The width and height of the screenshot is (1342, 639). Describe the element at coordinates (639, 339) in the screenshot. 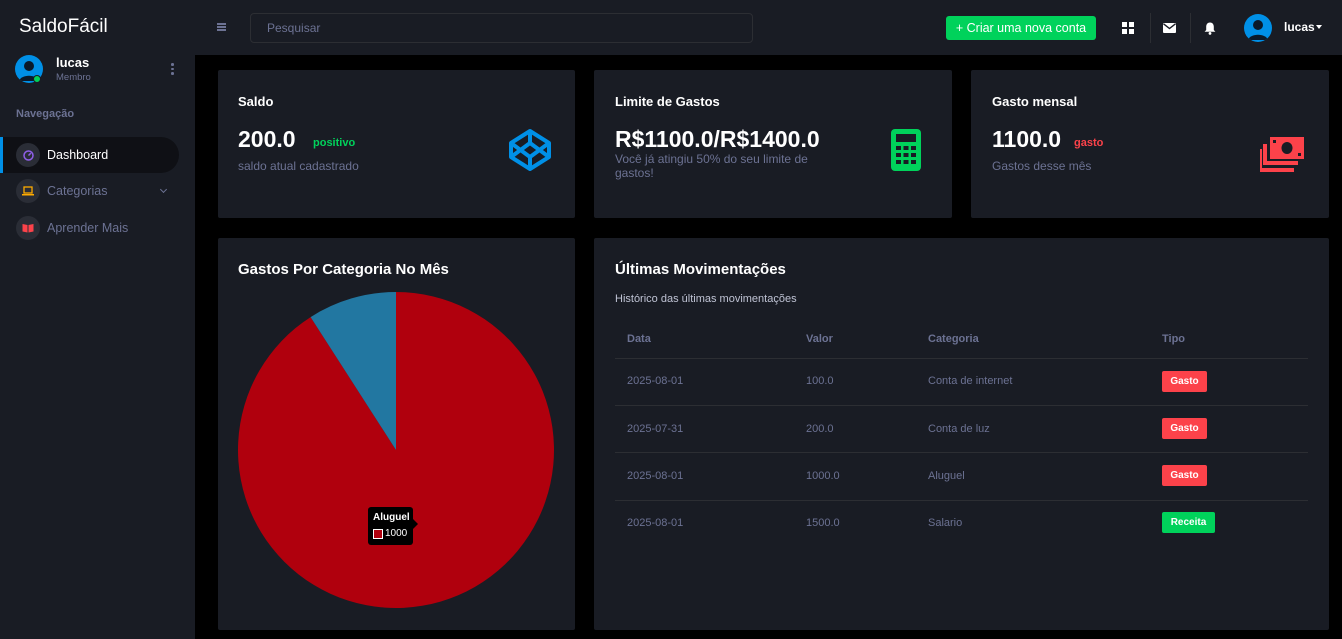

I see `column-header-data: Data` at that location.